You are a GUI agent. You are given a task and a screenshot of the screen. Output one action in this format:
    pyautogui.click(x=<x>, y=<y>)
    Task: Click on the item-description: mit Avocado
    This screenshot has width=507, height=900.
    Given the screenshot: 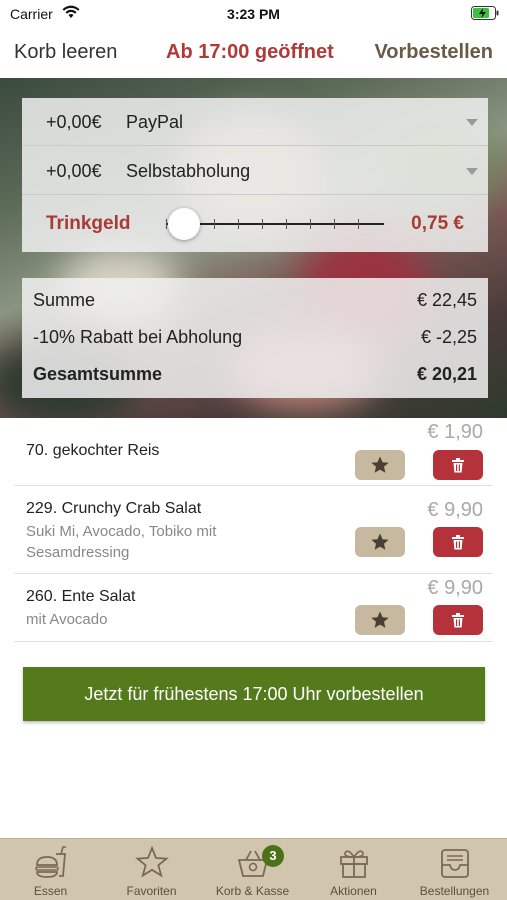 What is the action you would take?
    pyautogui.click(x=67, y=619)
    